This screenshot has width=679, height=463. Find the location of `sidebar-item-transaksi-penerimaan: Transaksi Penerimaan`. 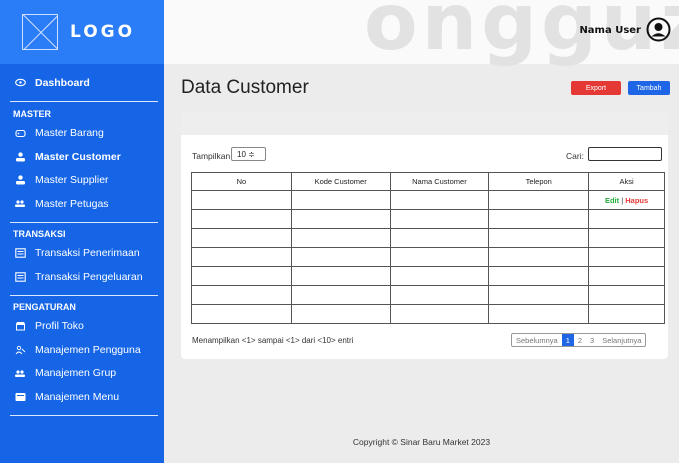

sidebar-item-transaksi-penerimaan: Transaksi Penerimaan is located at coordinates (82, 254).